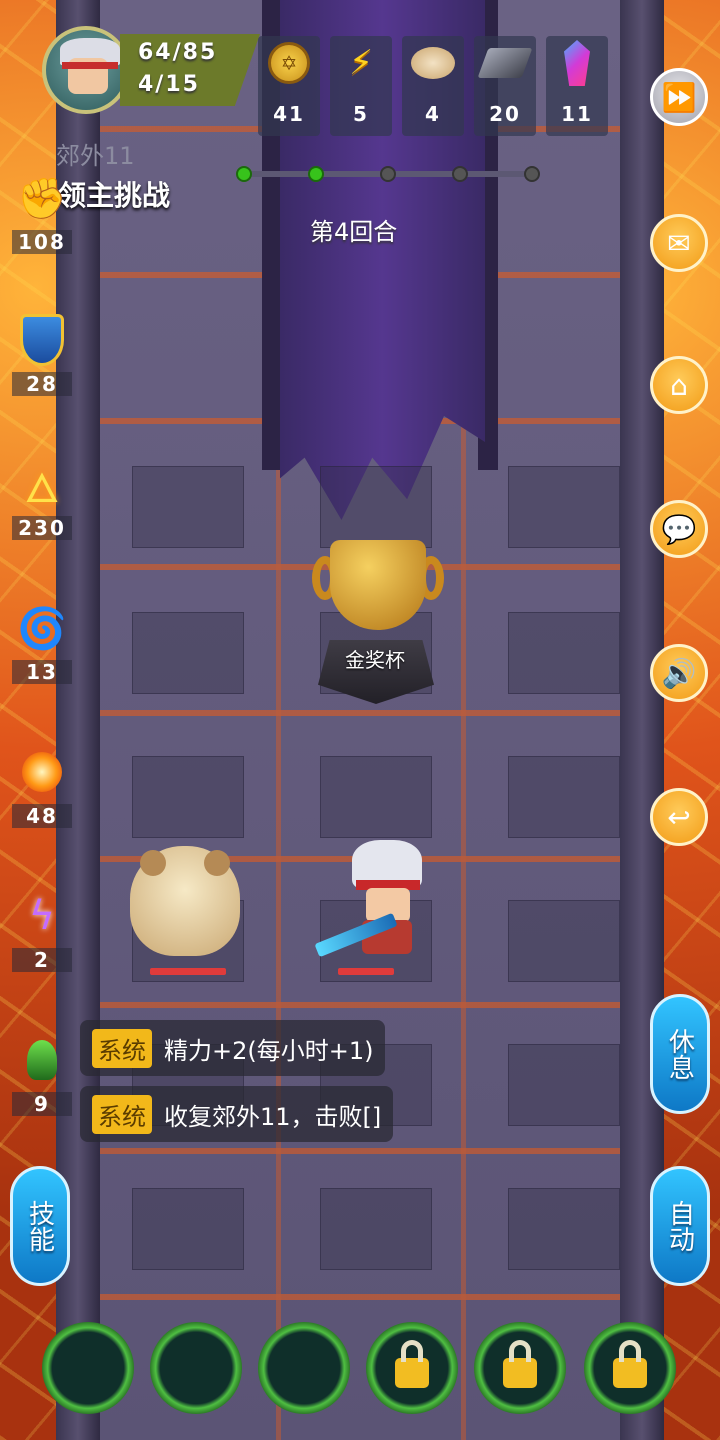 The width and height of the screenshot is (720, 1440). I want to click on water-swirl-icon: 🌀, so click(42, 628).